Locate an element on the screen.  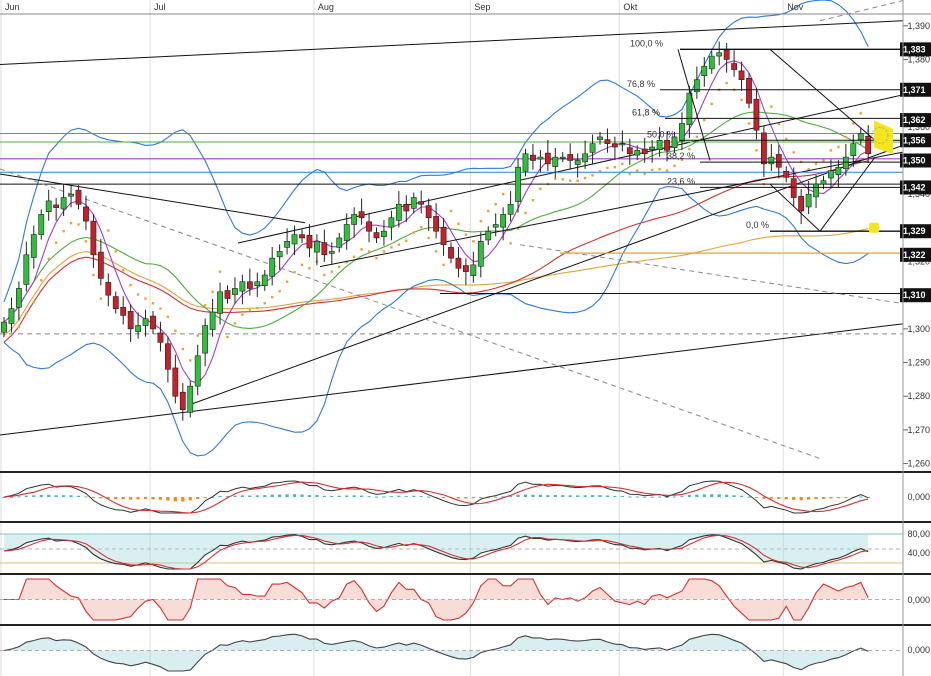
month-label: Jul is located at coordinates (160, 7).